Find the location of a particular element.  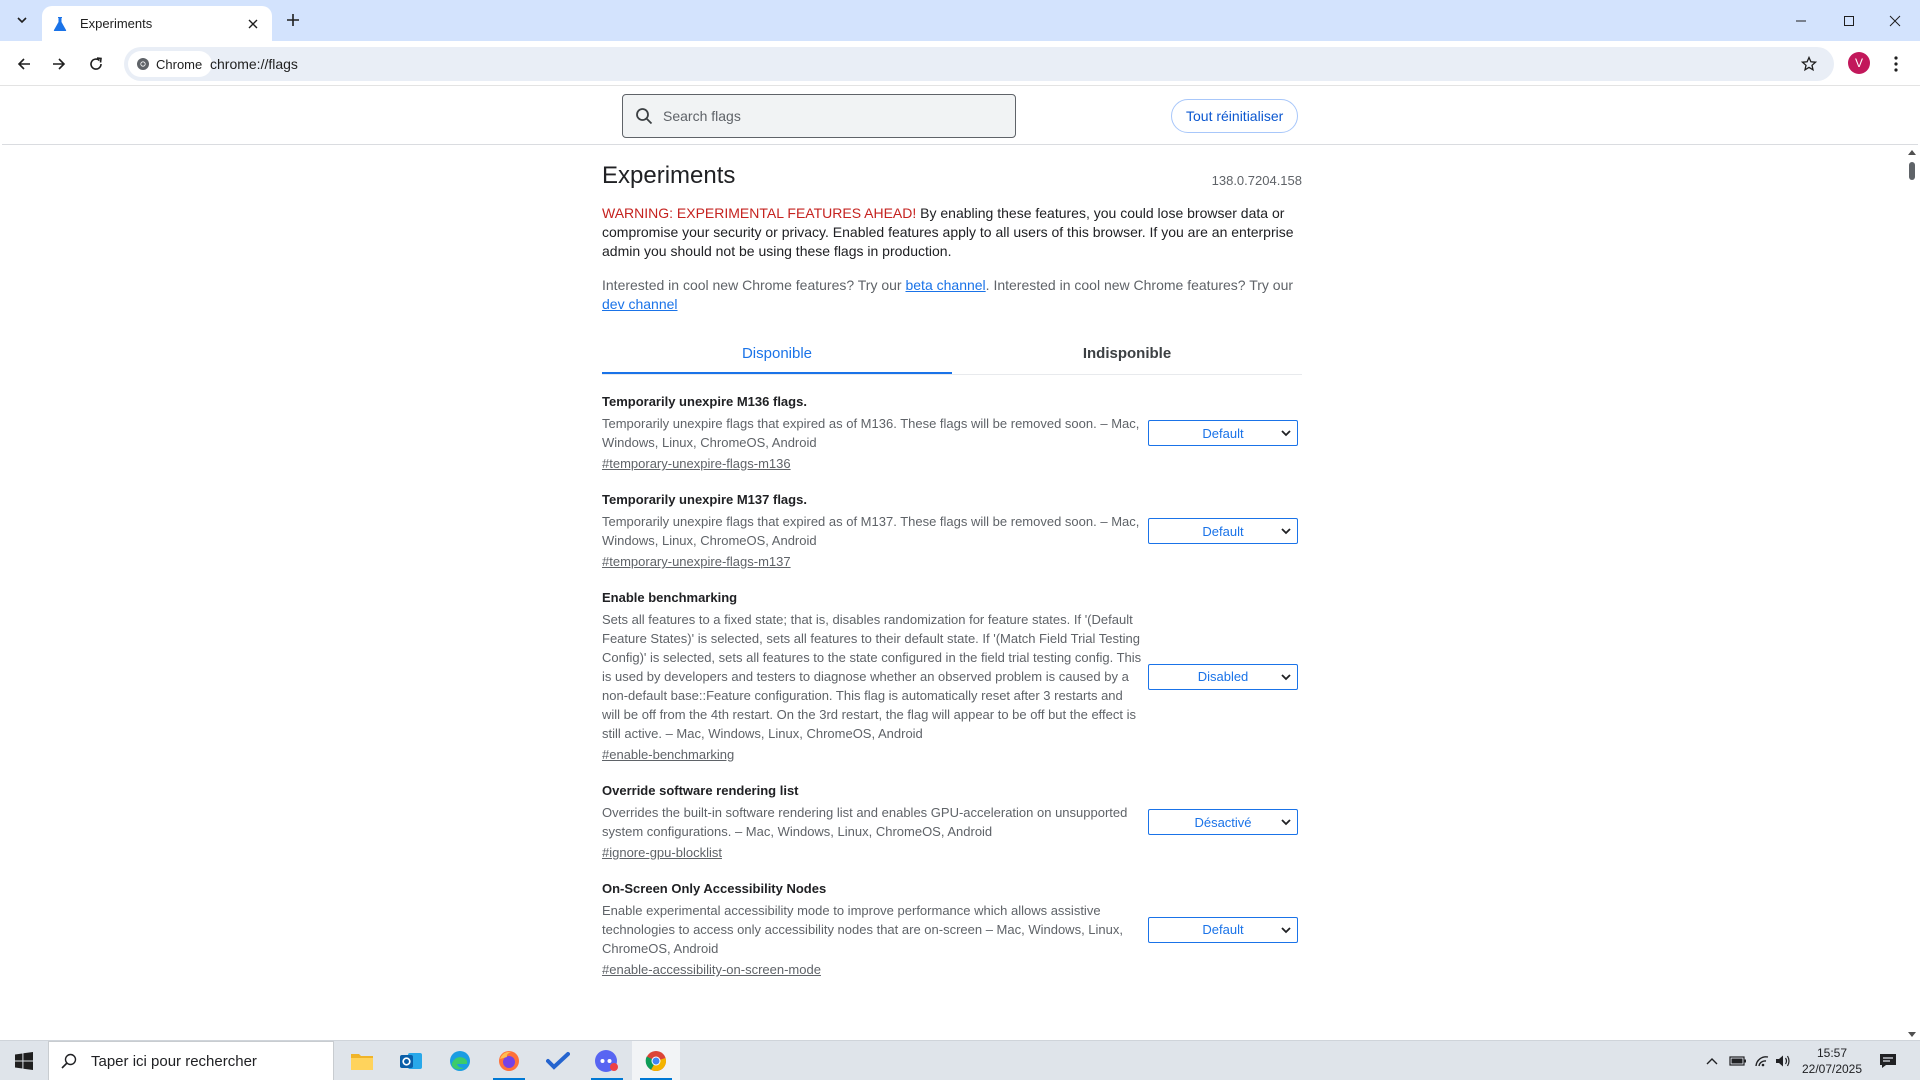

taskbar-clock: 15:57 22/07/2025 is located at coordinates (1832, 1061).